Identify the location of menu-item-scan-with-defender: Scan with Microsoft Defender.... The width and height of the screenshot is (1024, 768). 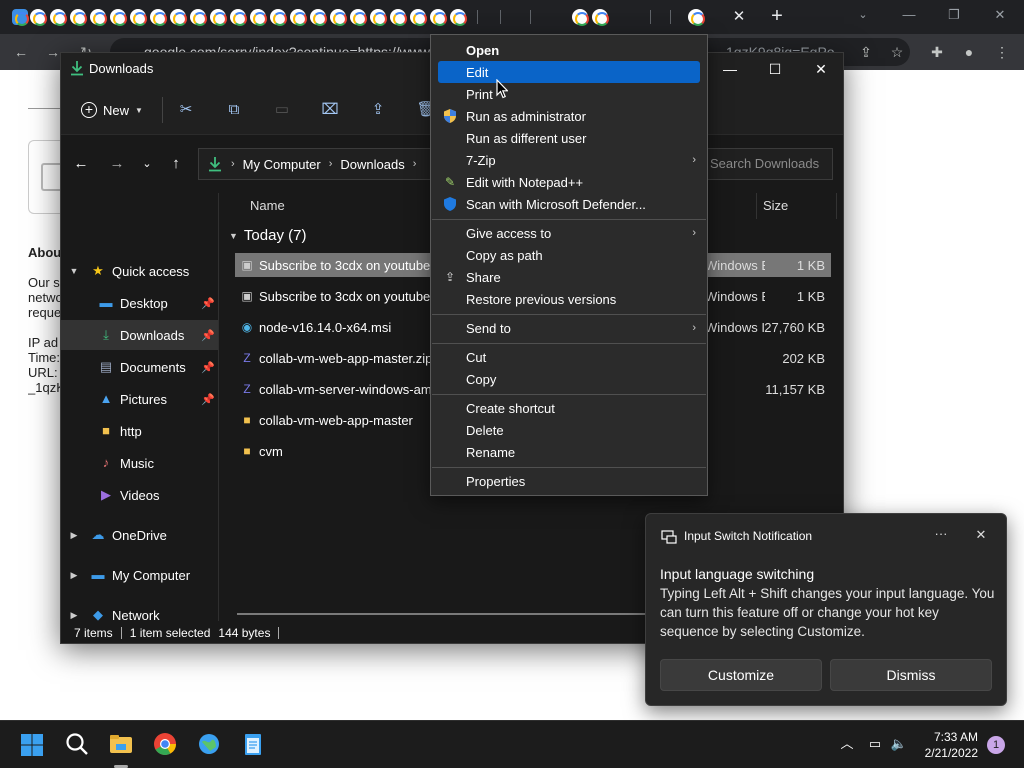
(569, 204).